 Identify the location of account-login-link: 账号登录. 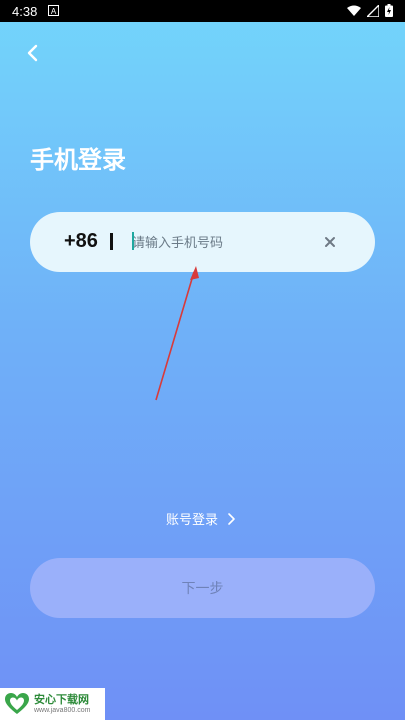
(201, 518).